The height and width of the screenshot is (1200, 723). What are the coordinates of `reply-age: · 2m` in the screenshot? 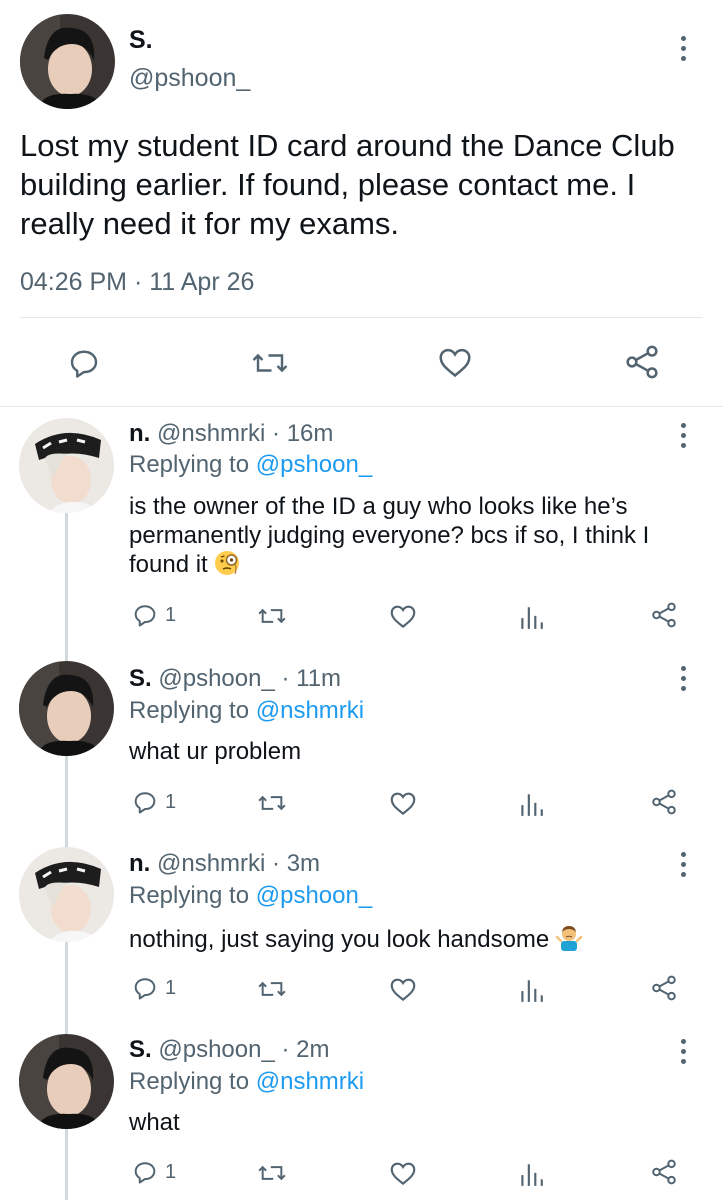 It's located at (305, 1049).